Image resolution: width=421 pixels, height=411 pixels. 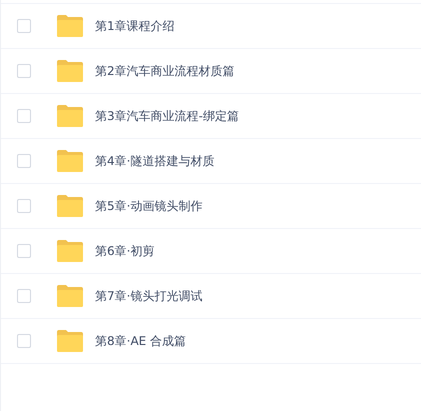 I want to click on folder-name: 第6章·初剪, so click(x=124, y=251).